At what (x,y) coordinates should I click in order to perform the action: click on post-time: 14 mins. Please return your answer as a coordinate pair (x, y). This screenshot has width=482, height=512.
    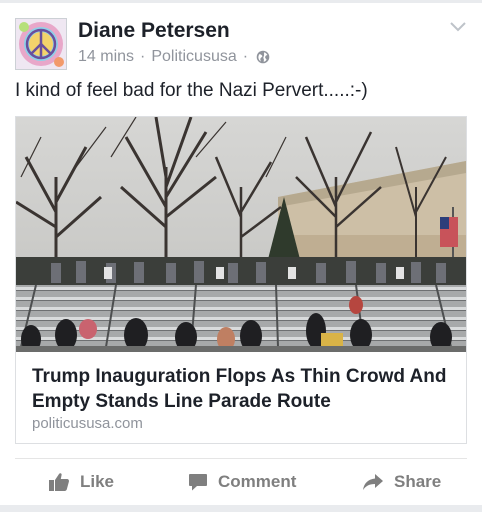
    Looking at the image, I should click on (106, 57).